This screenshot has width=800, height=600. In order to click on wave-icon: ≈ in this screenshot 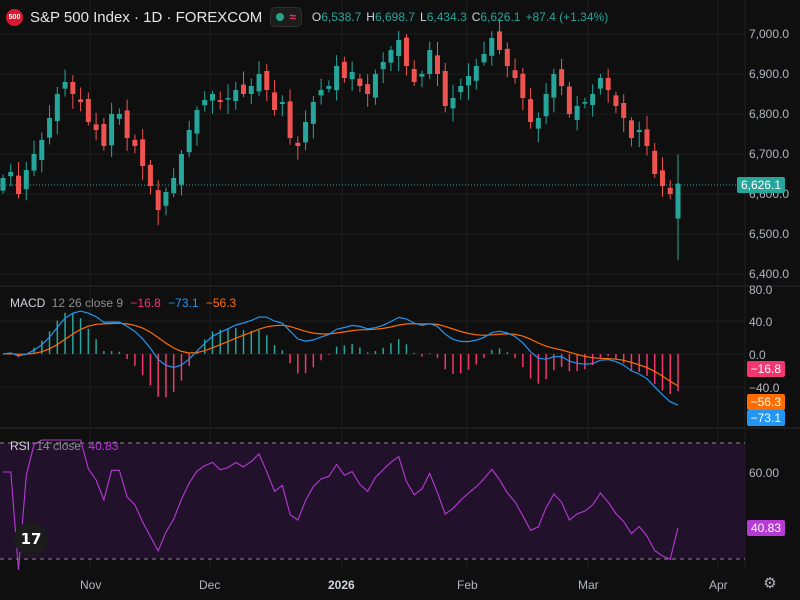, I will do `click(292, 17)`.